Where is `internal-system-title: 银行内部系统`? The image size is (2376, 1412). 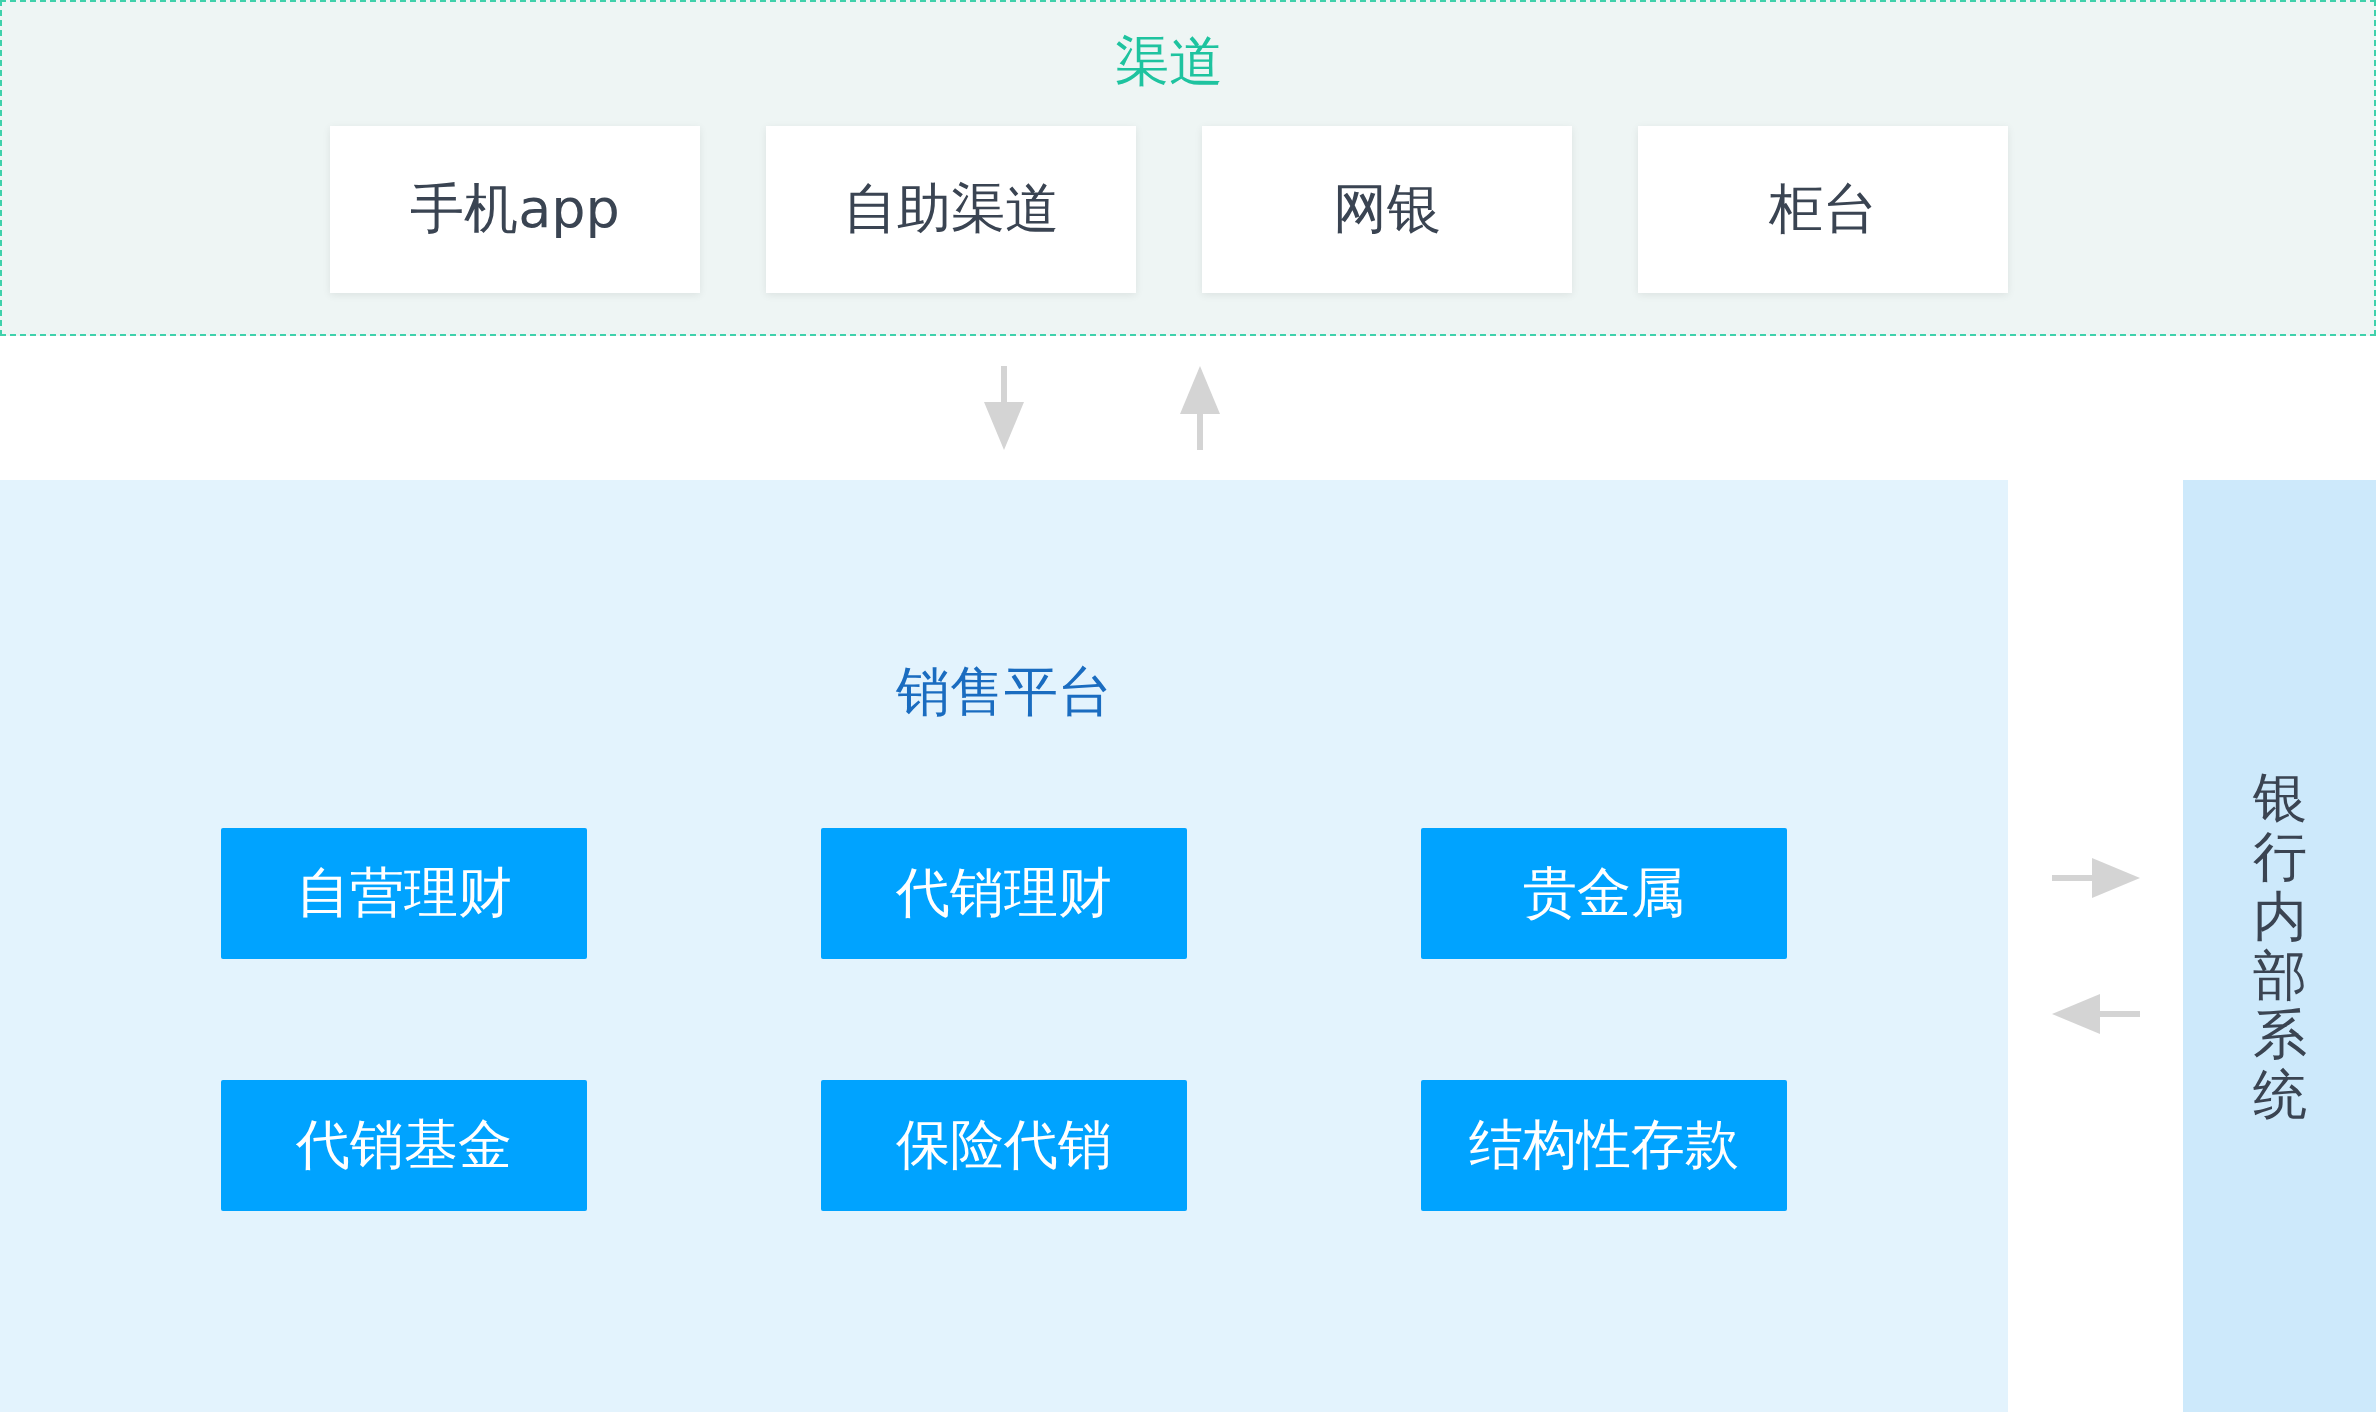
internal-system-title: 银行内部系统 is located at coordinates (2279, 946).